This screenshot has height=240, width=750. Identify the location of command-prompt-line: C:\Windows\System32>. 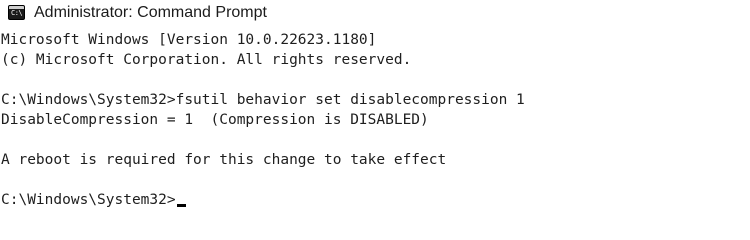
(93, 200).